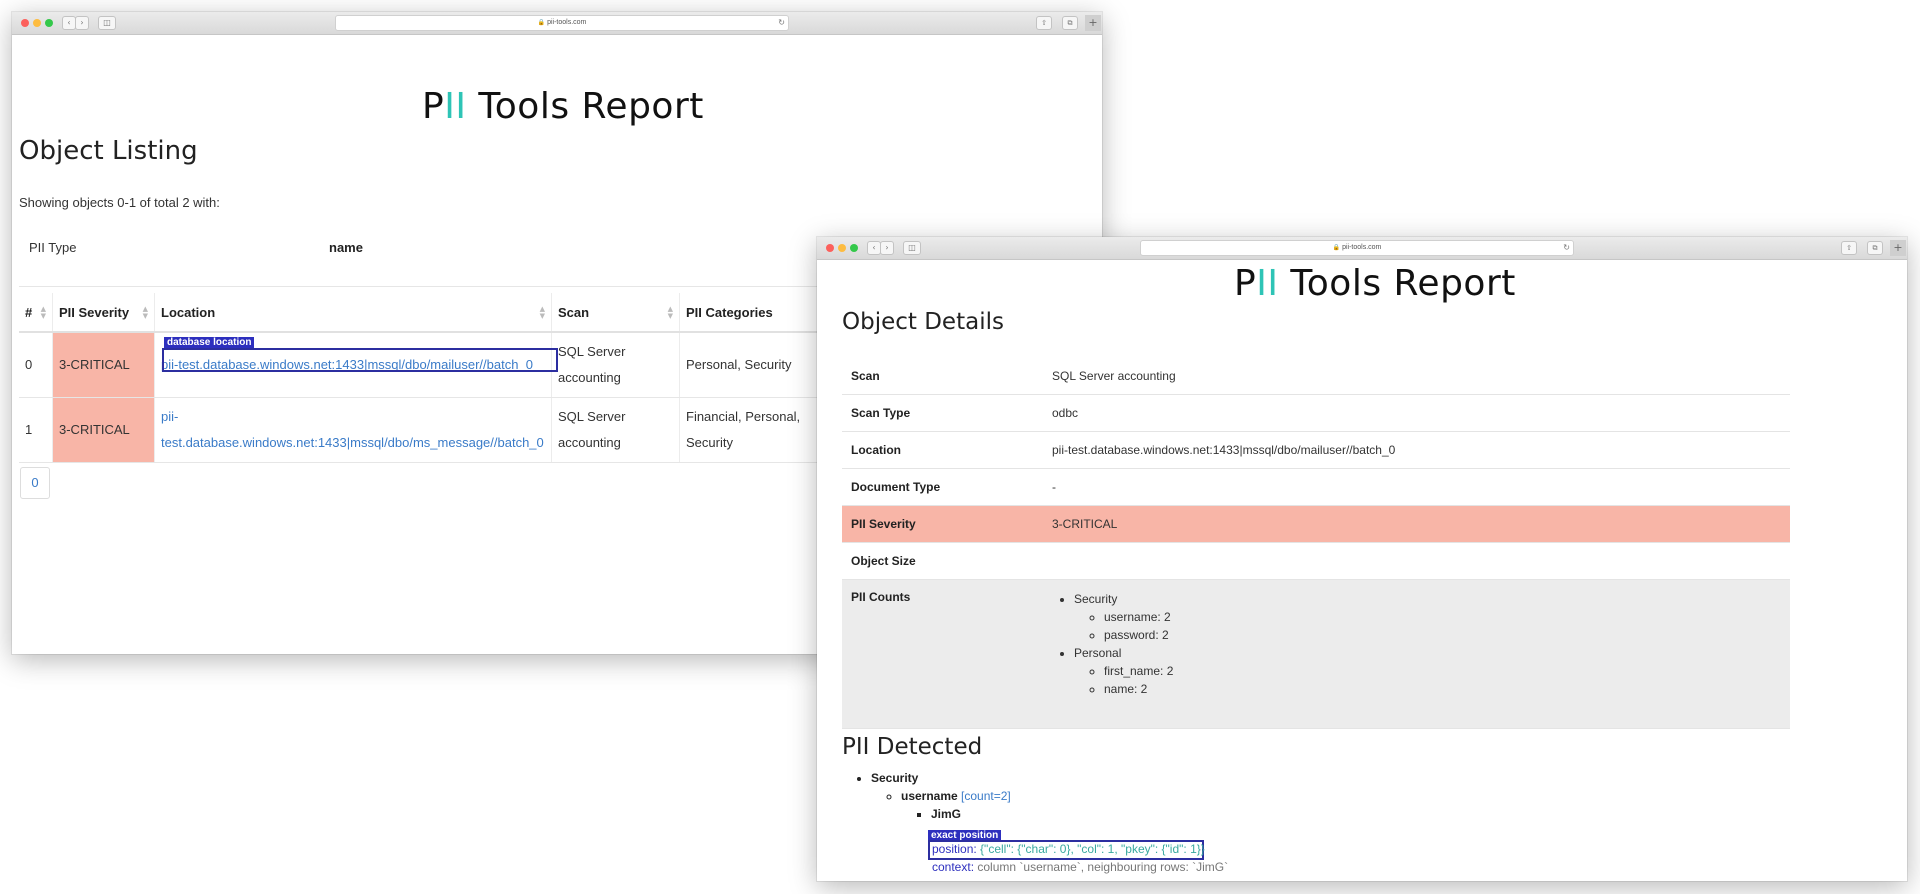 The height and width of the screenshot is (894, 1920). I want to click on detail-key: Scan Type, so click(947, 413).